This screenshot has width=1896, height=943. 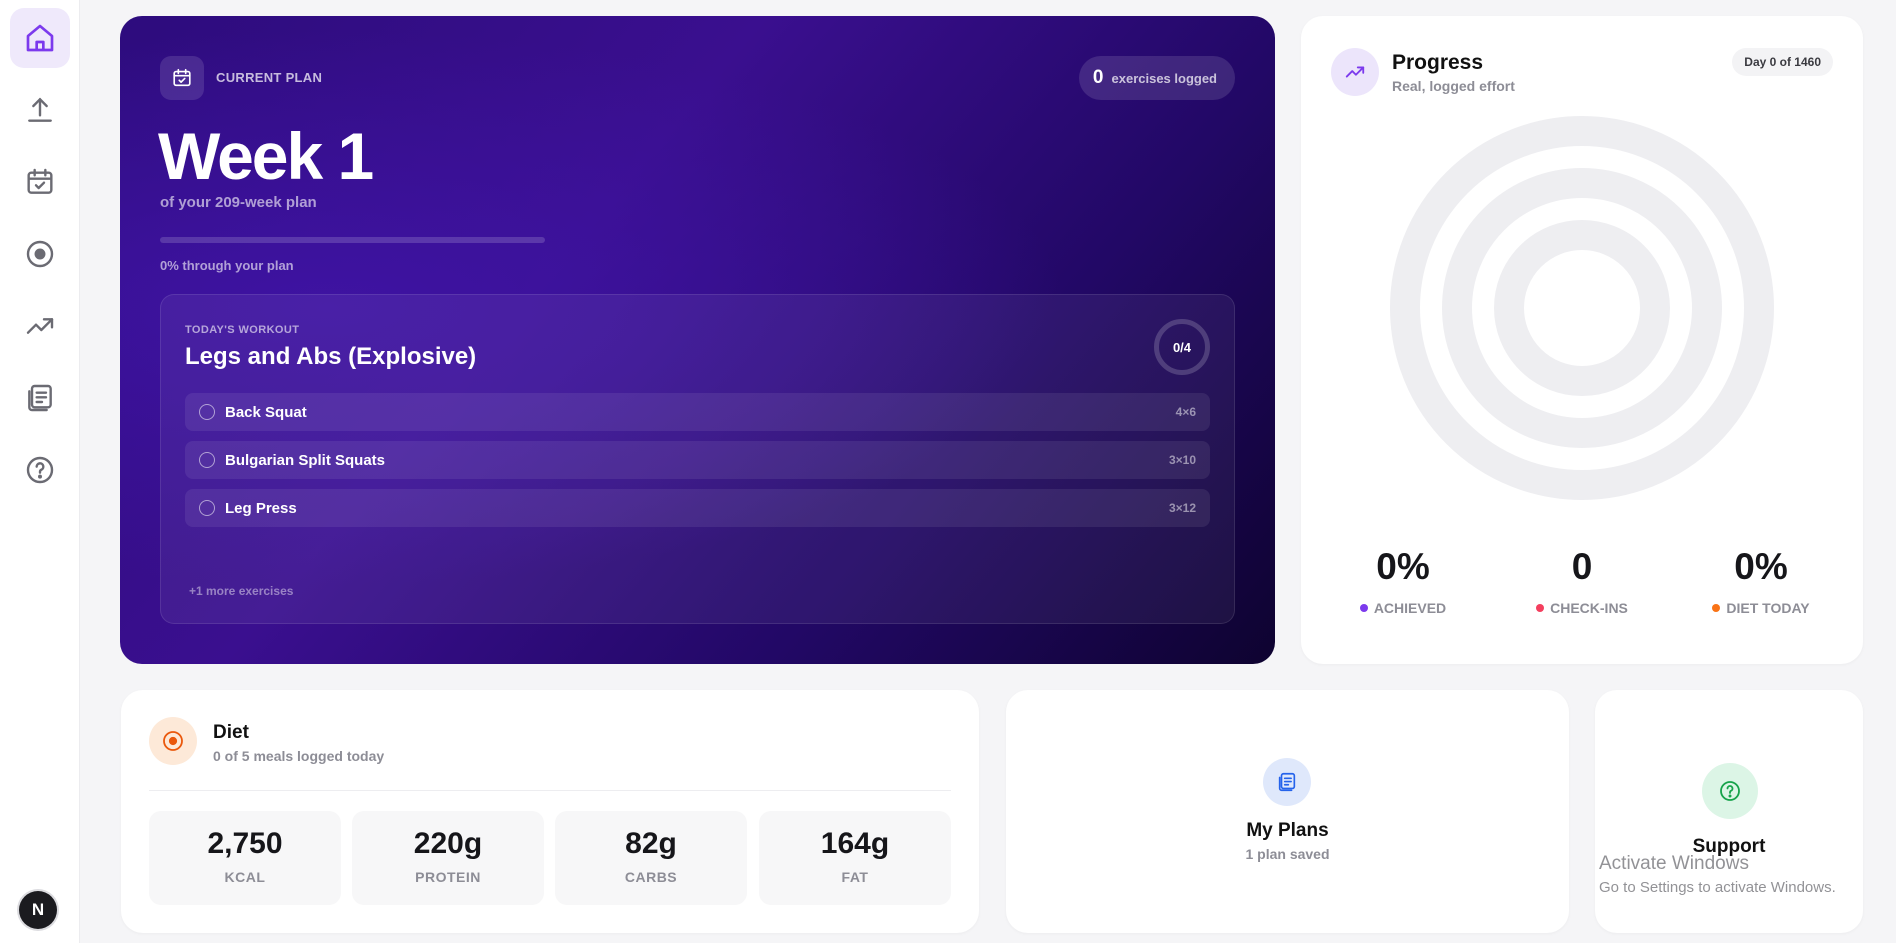 I want to click on plan-progress-bar, so click(x=352, y=240).